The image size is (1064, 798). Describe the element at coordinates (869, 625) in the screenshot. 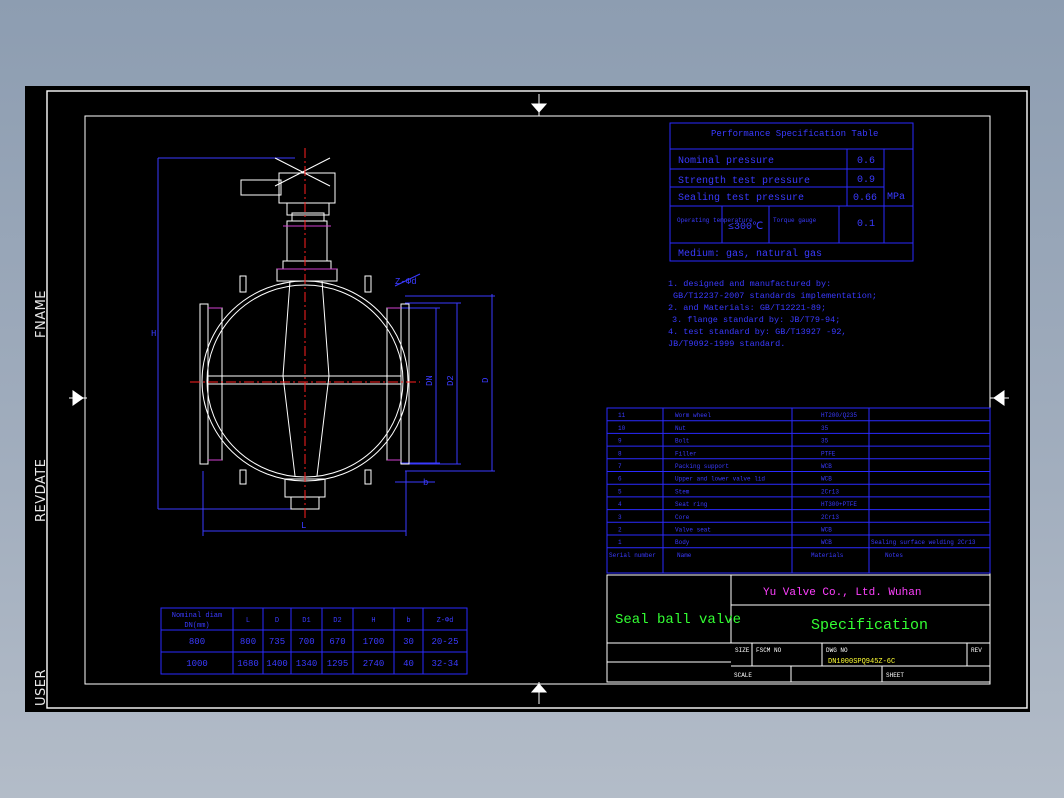

I see `doc-title: Specification` at that location.